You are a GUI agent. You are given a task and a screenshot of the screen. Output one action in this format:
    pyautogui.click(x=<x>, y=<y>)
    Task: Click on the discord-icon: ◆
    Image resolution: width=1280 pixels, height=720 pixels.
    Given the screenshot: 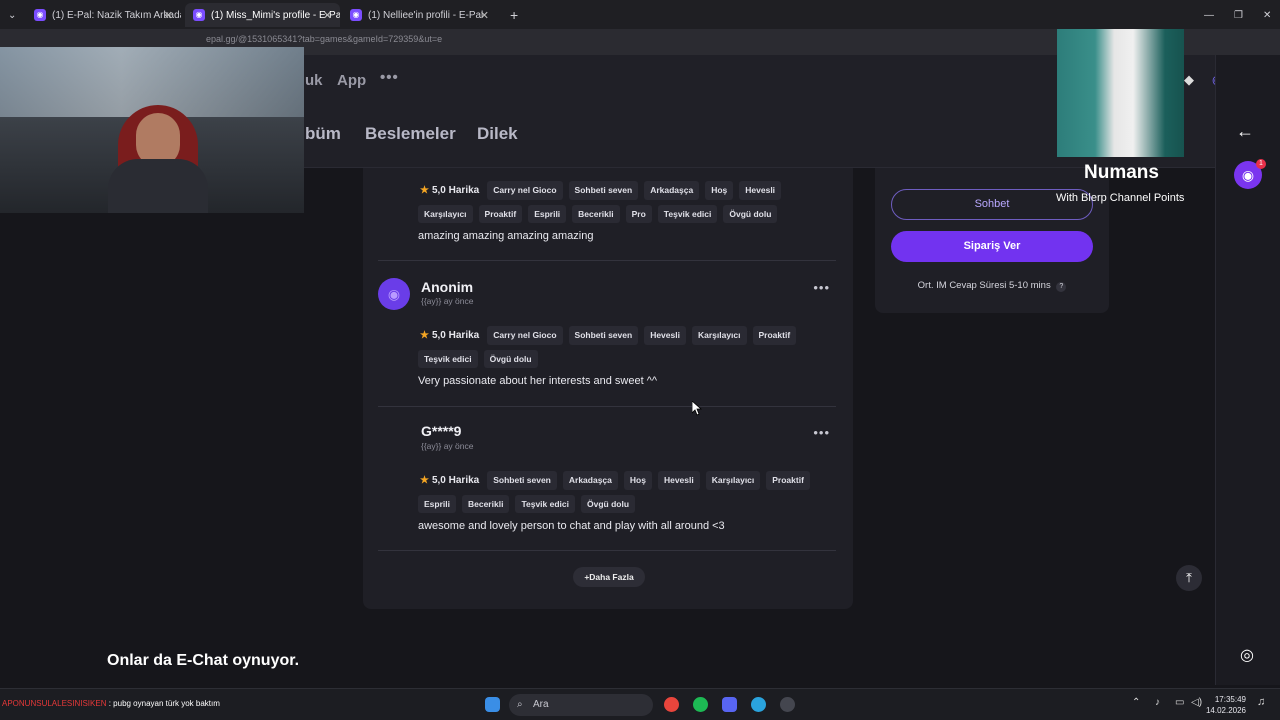 What is the action you would take?
    pyautogui.click(x=1189, y=80)
    